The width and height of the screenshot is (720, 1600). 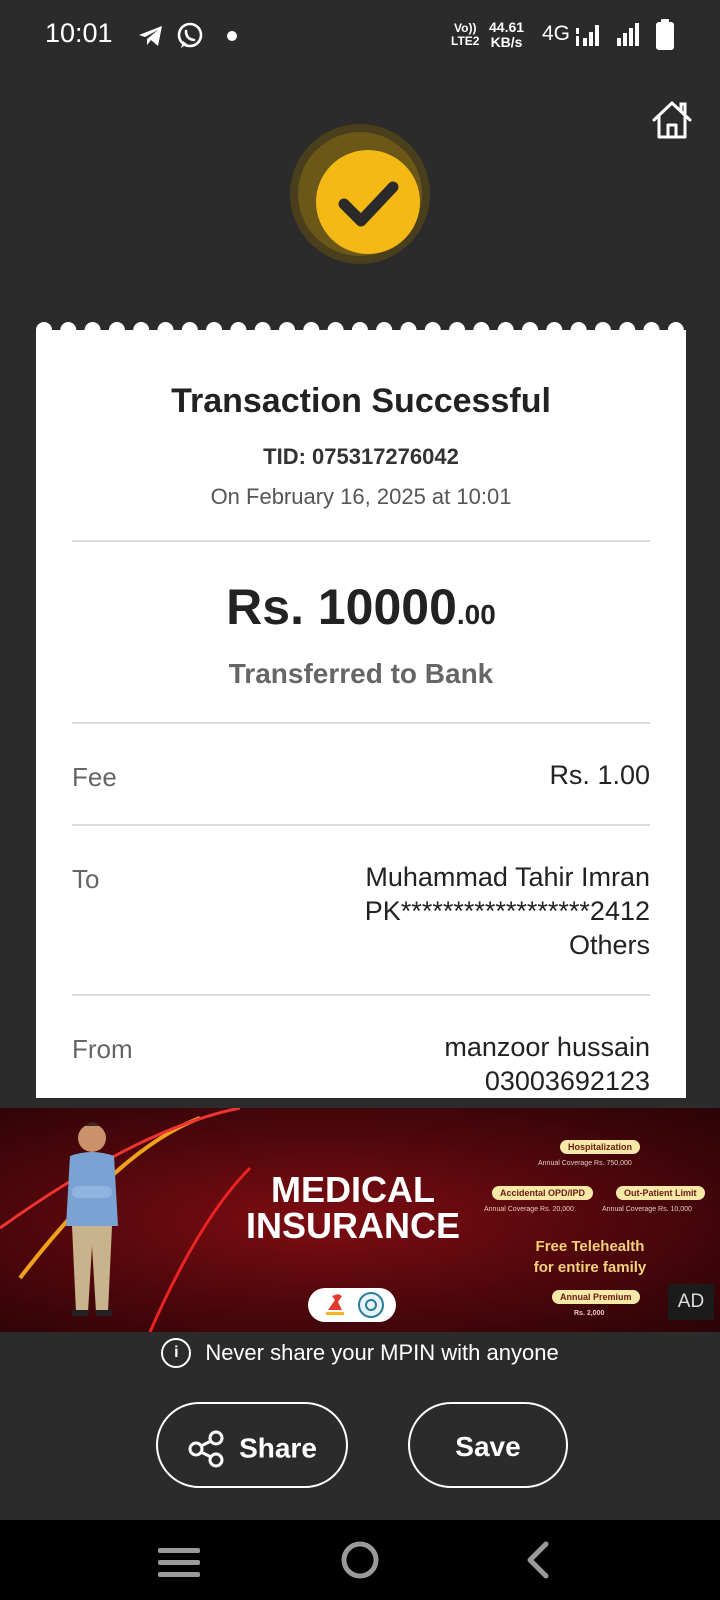 What do you see at coordinates (585, 1163) in the screenshot?
I see `ad-note-hospitalization: Annual Coverage Rs. 750,000` at bounding box center [585, 1163].